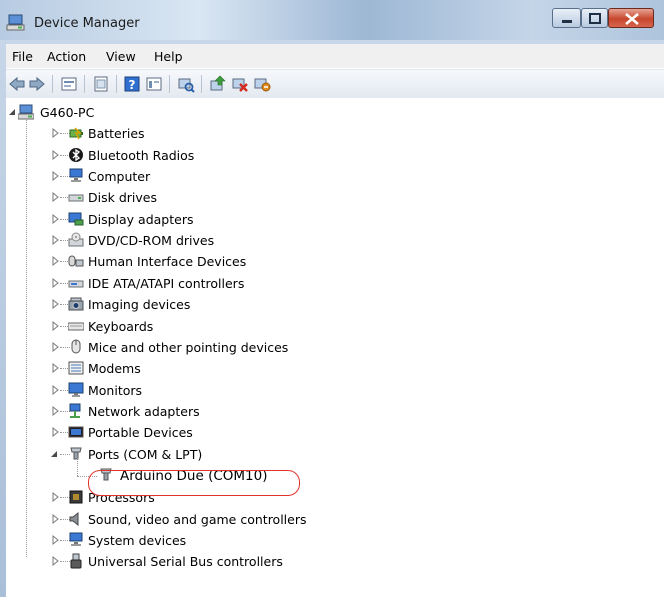  Describe the element at coordinates (185, 562) in the screenshot. I see `tree-item-label: Universal Serial Bus controllers` at that location.